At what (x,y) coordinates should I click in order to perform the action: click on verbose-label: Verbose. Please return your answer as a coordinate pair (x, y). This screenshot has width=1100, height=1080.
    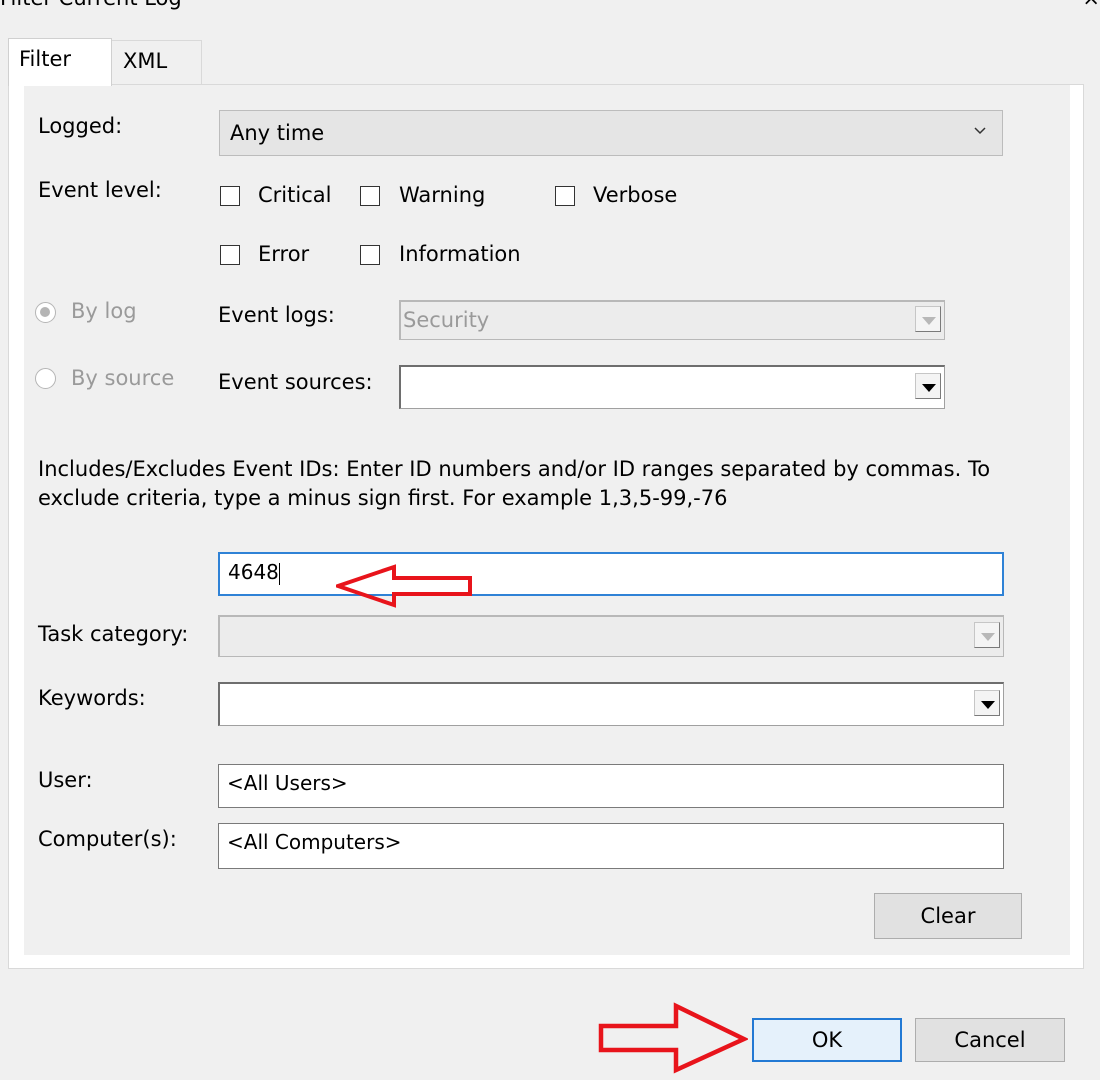
    Looking at the image, I should click on (635, 195).